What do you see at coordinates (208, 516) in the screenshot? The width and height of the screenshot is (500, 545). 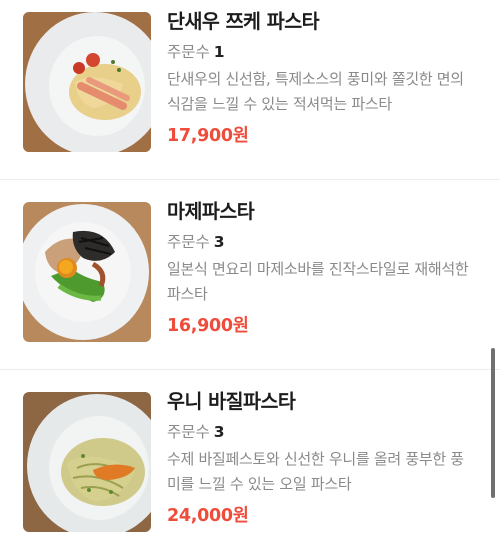 I see `menu-item-price: 24,000원` at bounding box center [208, 516].